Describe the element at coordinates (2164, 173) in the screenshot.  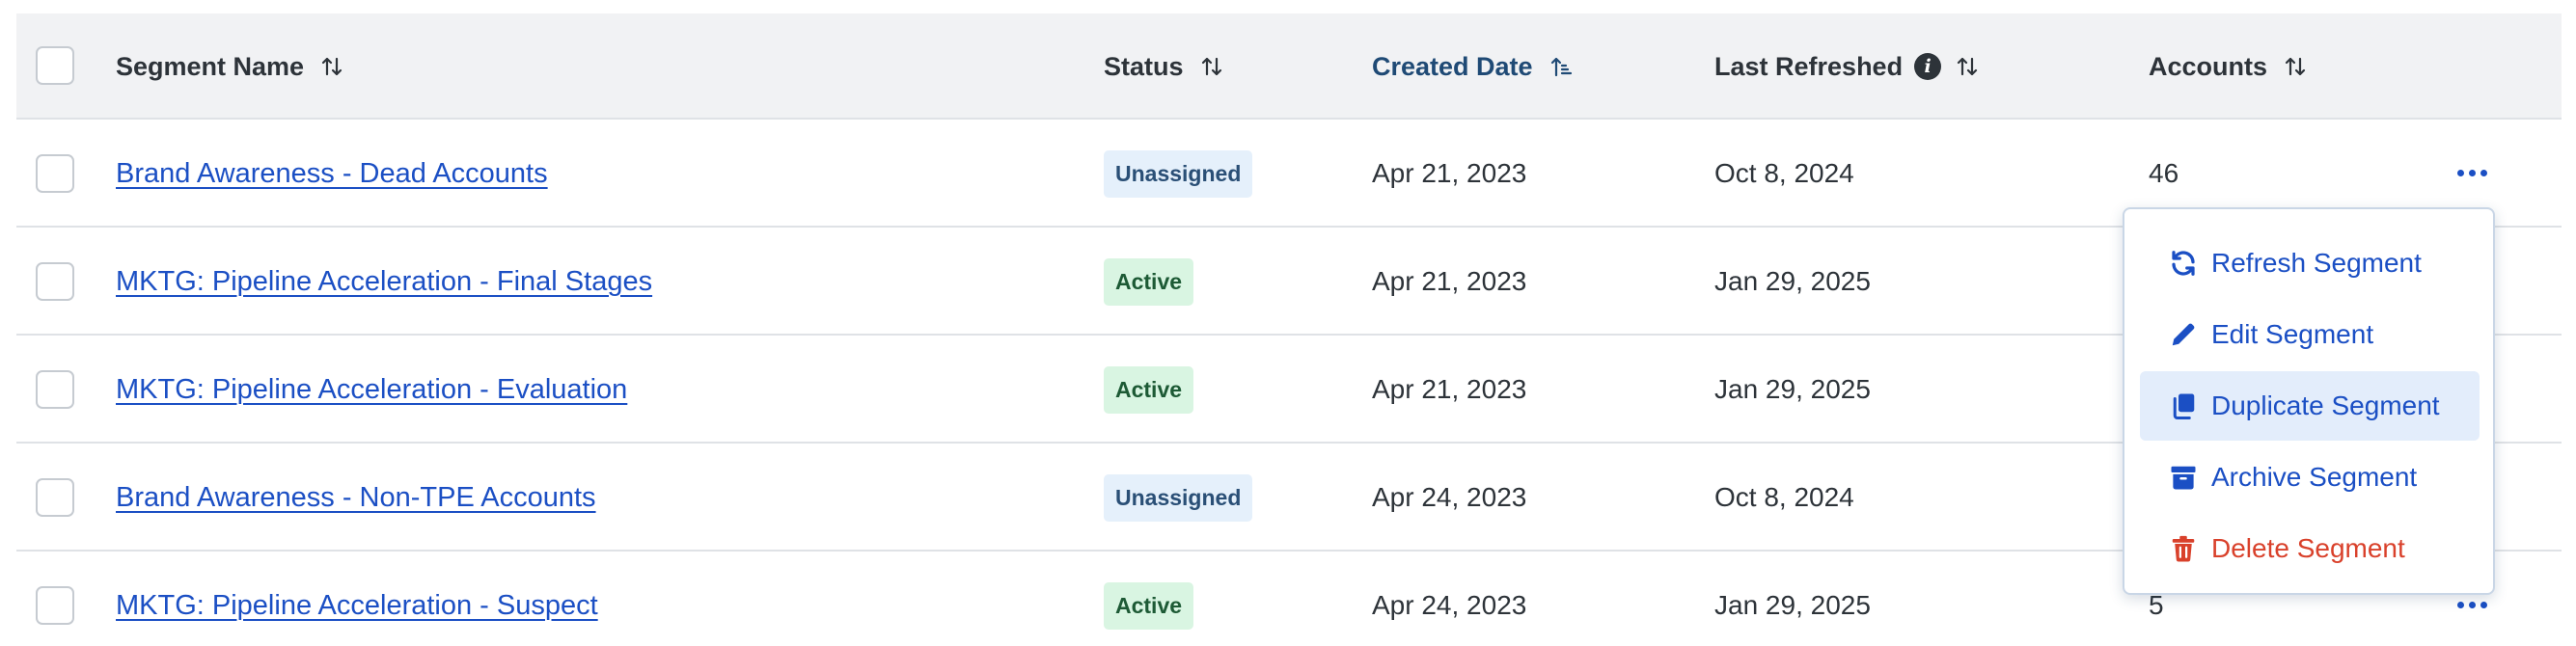
I see `accounts-count: 46` at that location.